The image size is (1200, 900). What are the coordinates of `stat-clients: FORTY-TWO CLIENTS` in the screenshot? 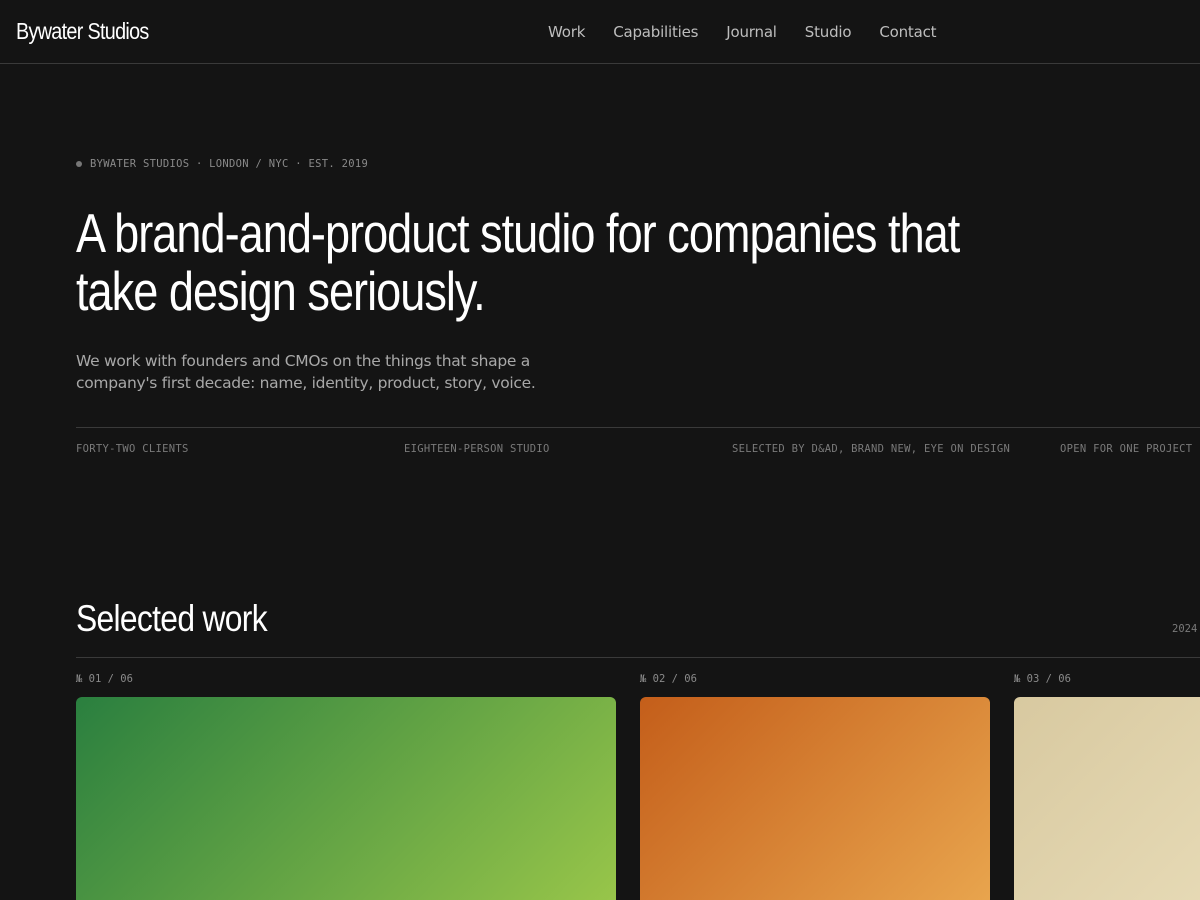 It's located at (132, 449).